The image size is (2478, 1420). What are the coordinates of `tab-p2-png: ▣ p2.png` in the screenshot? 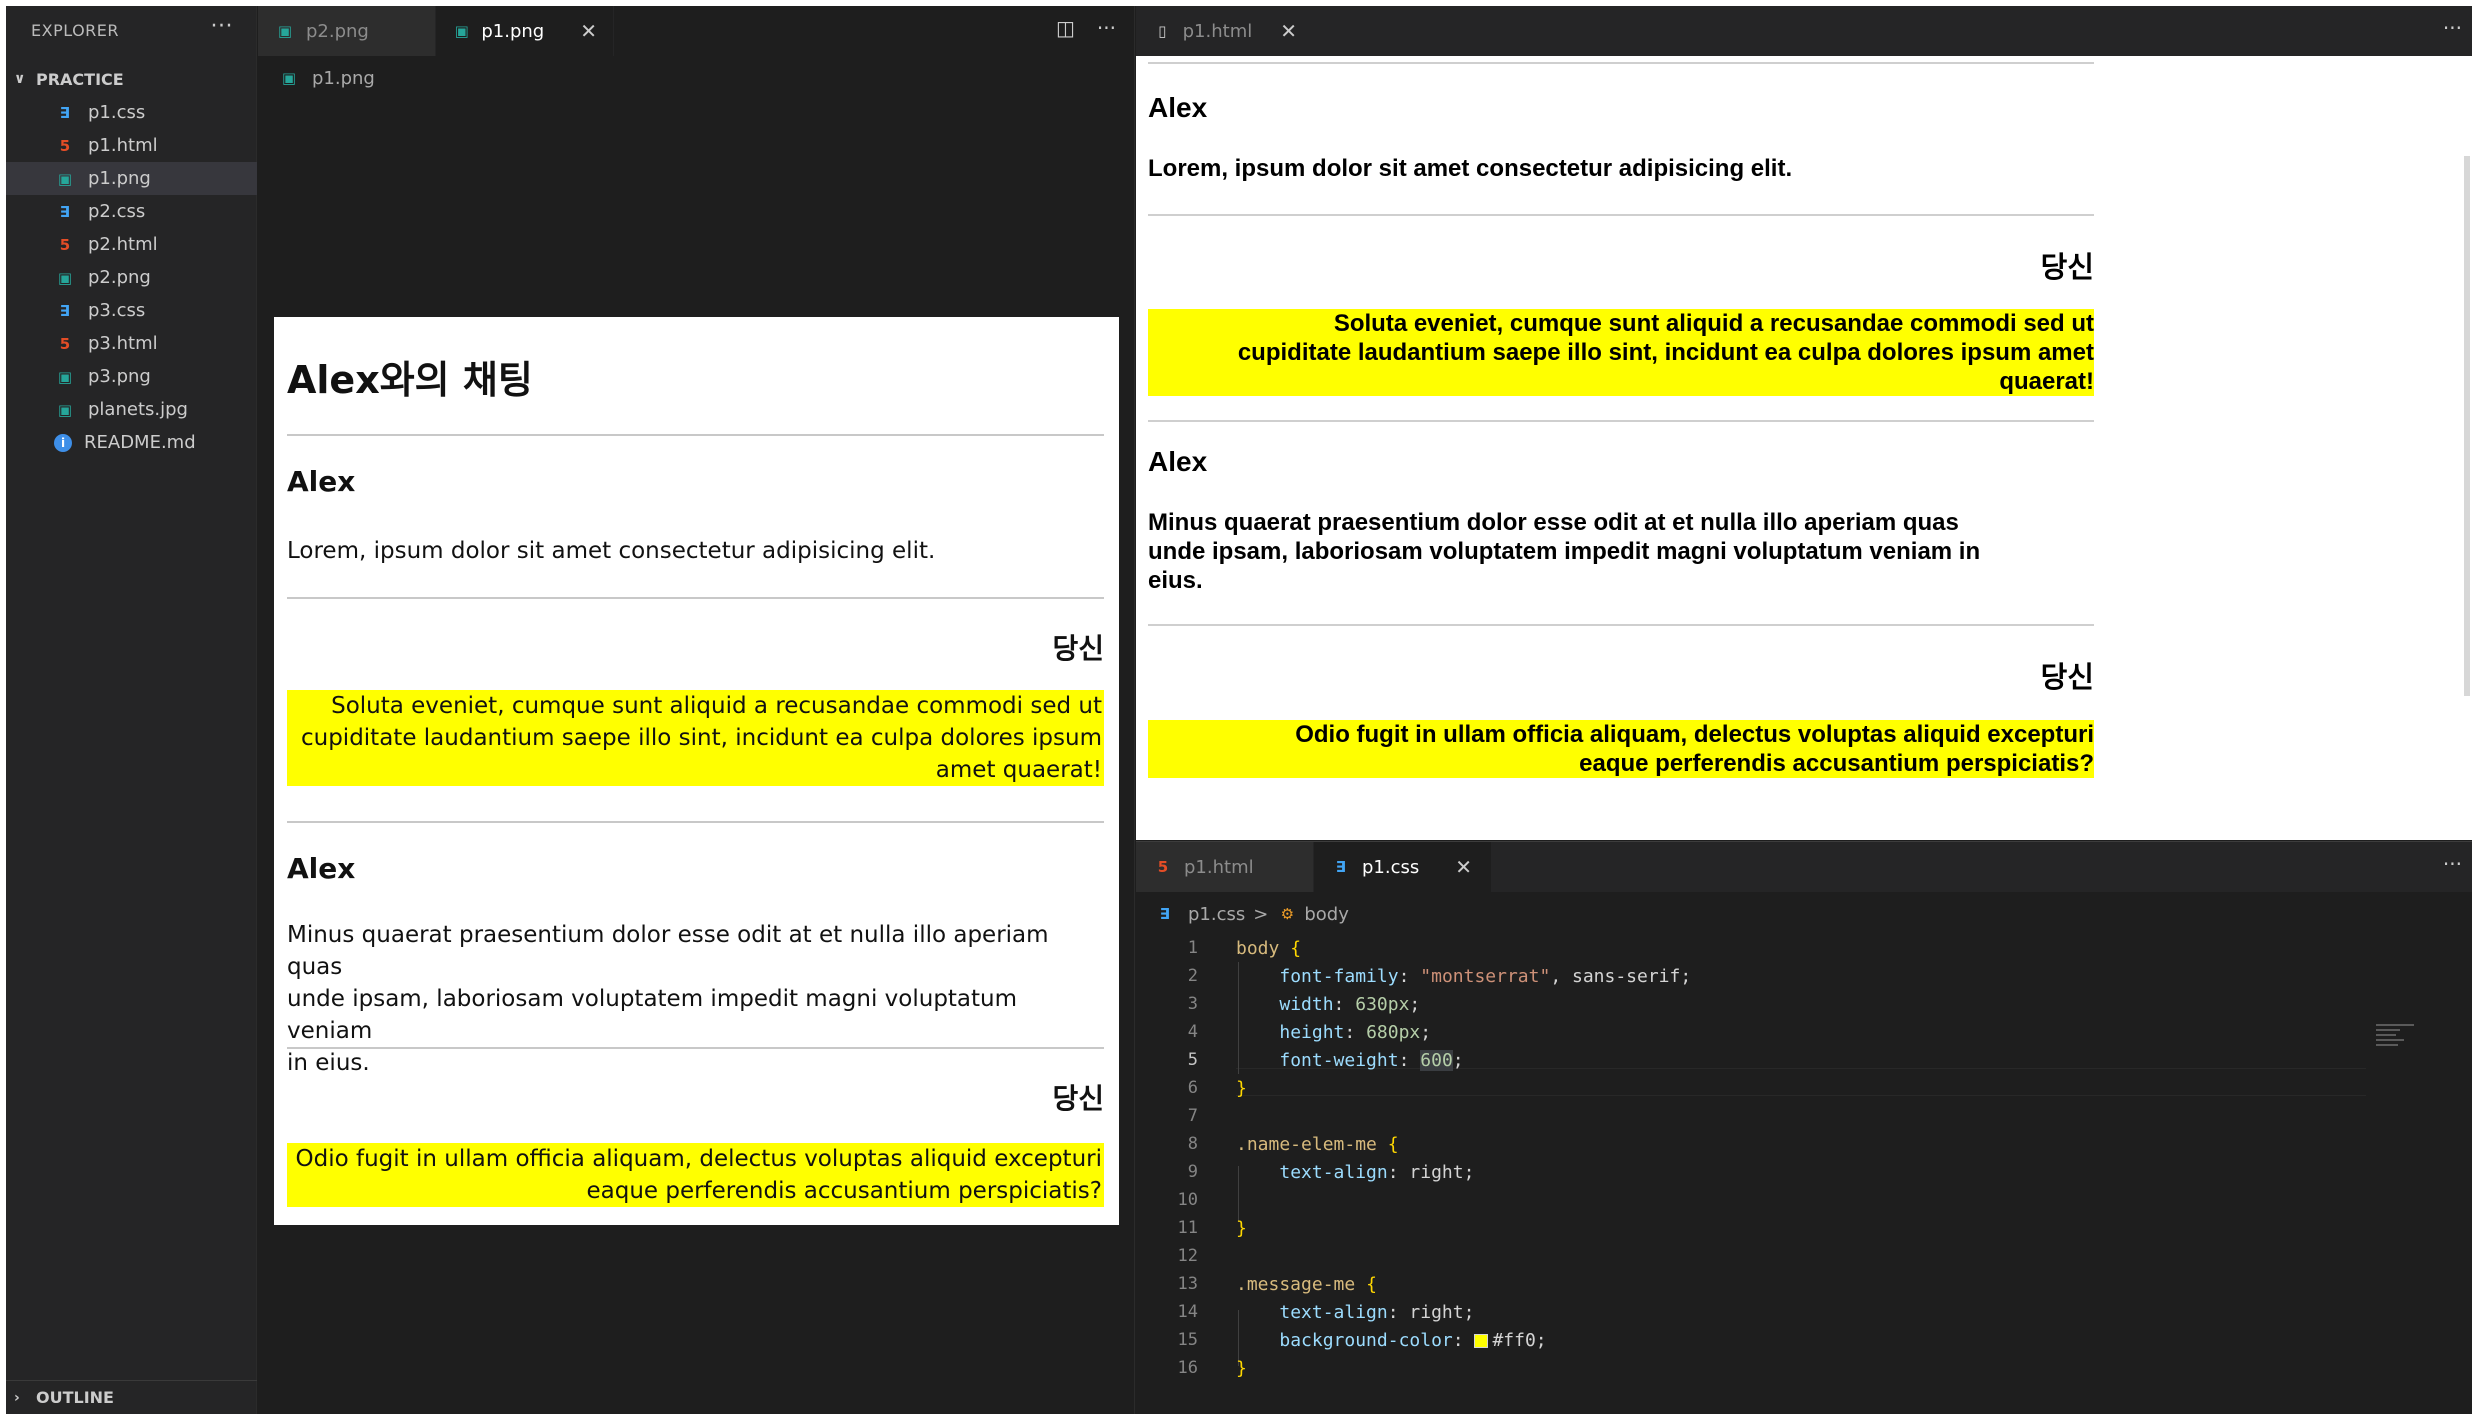 It's located at (347, 31).